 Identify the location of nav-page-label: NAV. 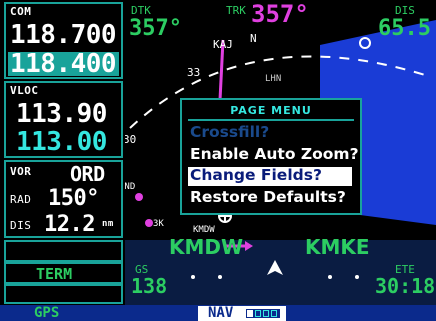
(221, 313).